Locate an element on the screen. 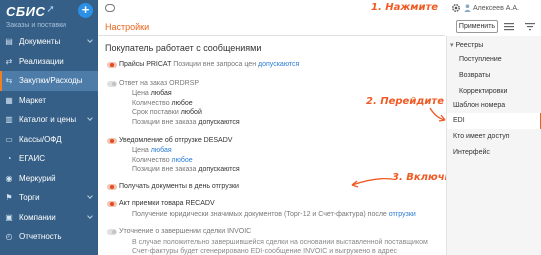 This screenshot has width=541, height=255. sidebar-item-3: ▦ Маркет is located at coordinates (49, 101).